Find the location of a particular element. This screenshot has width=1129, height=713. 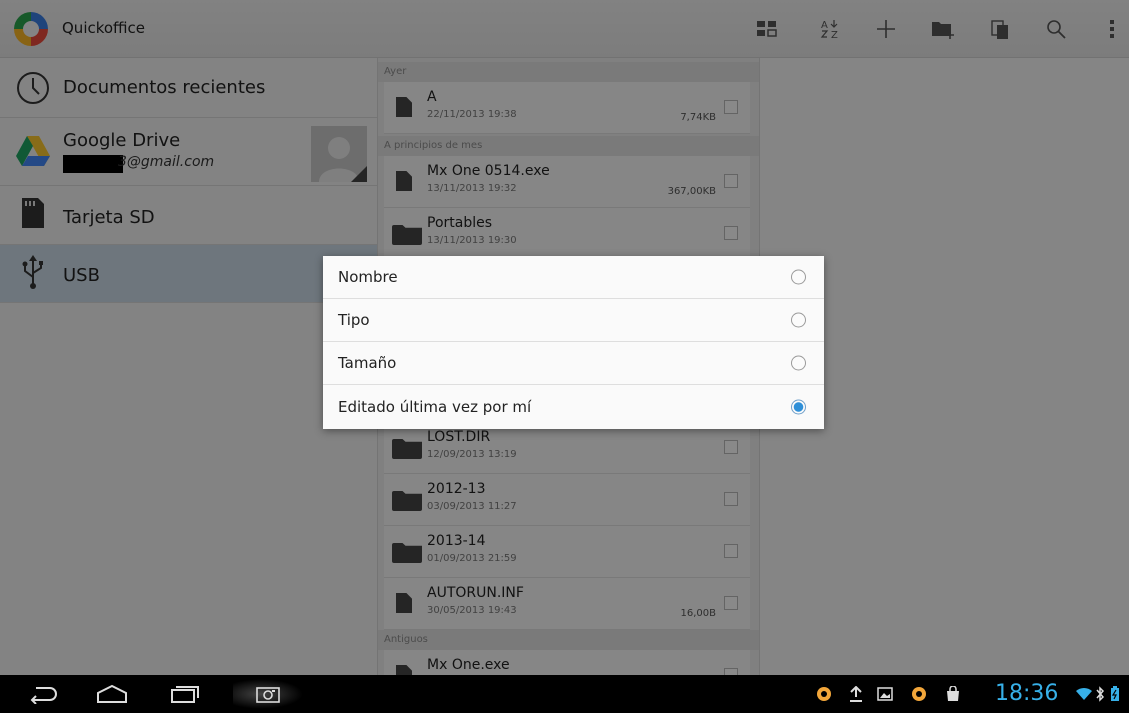

sort-option-label: Tipo is located at coordinates (354, 320).